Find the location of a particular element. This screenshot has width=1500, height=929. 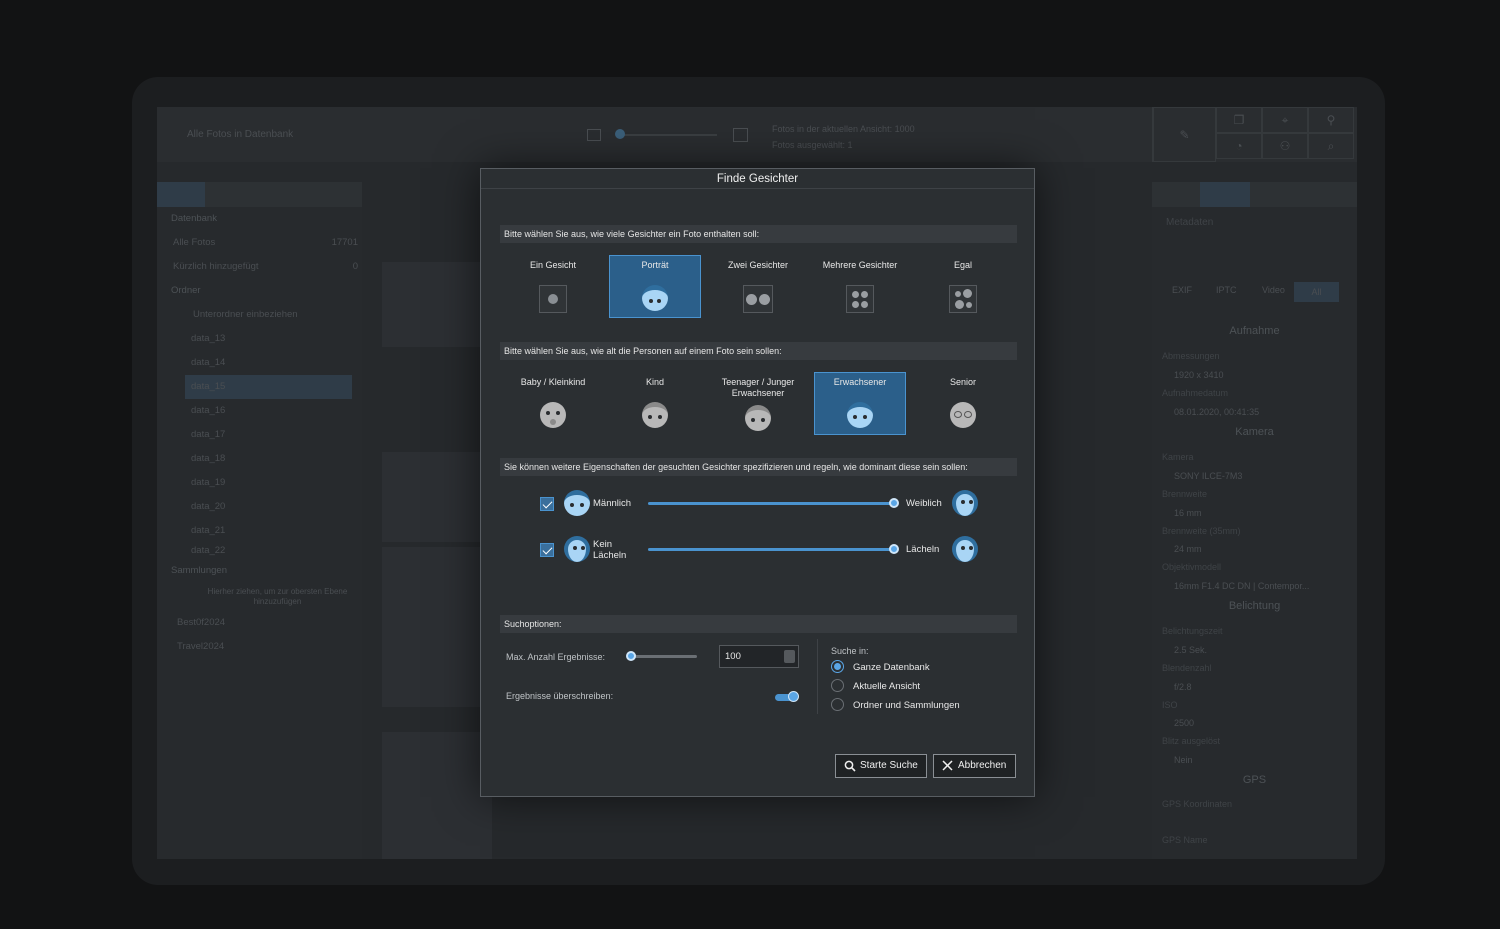

radio-current-view is located at coordinates (837, 685).